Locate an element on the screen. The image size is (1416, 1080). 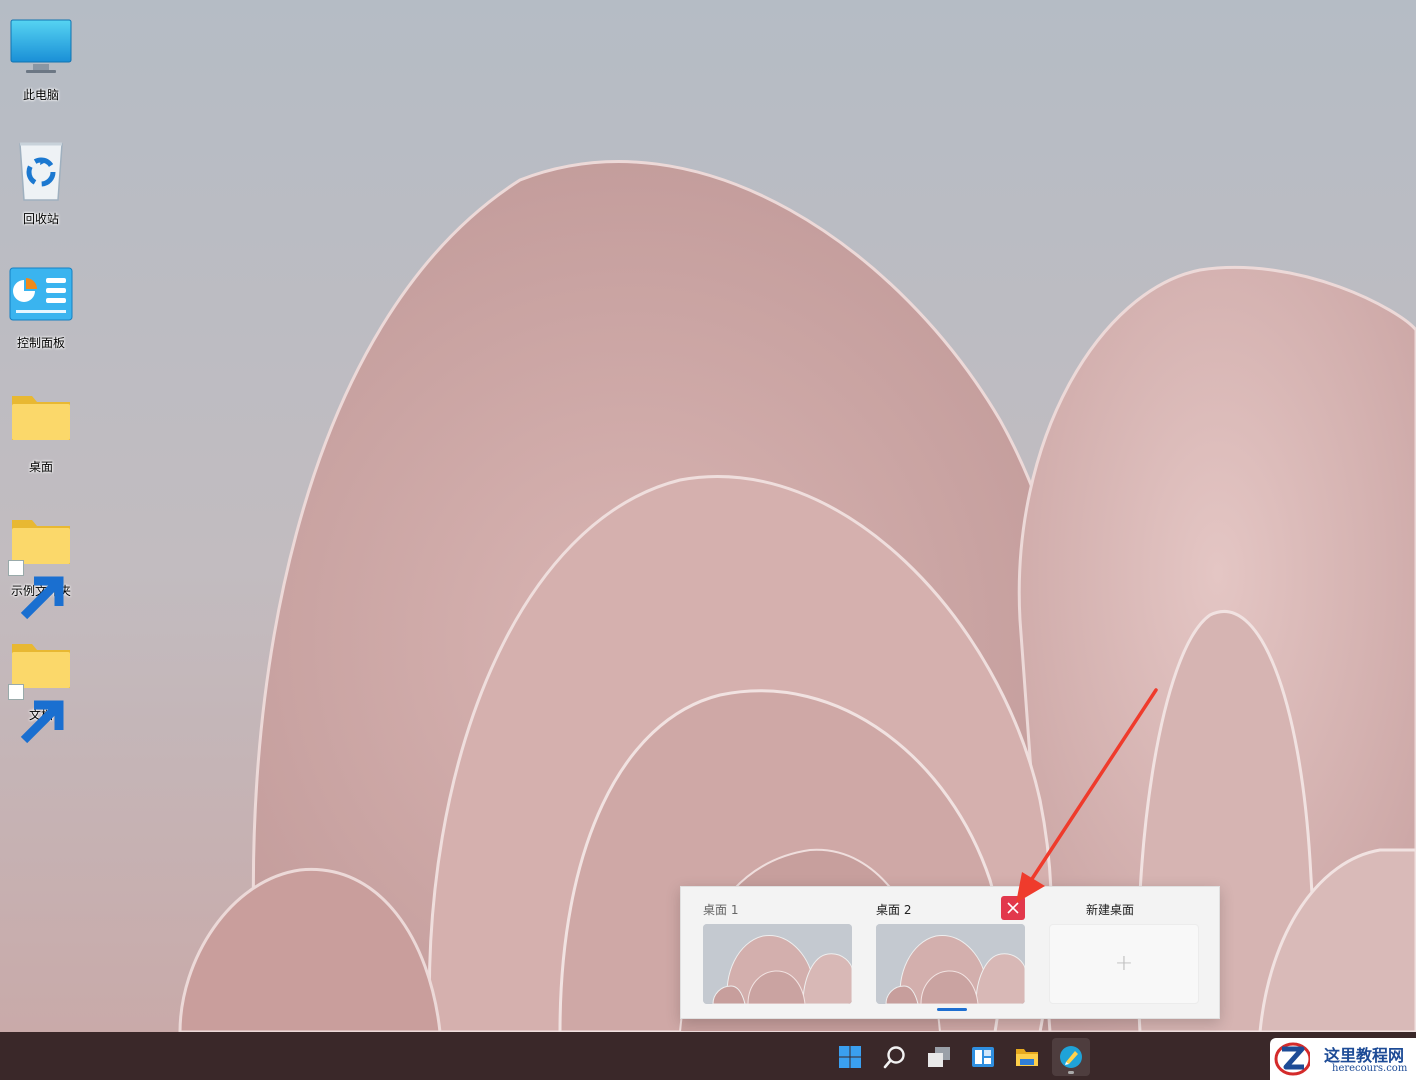
virtual-desktop-2: 桌面 2 is located at coordinates (939, 953).